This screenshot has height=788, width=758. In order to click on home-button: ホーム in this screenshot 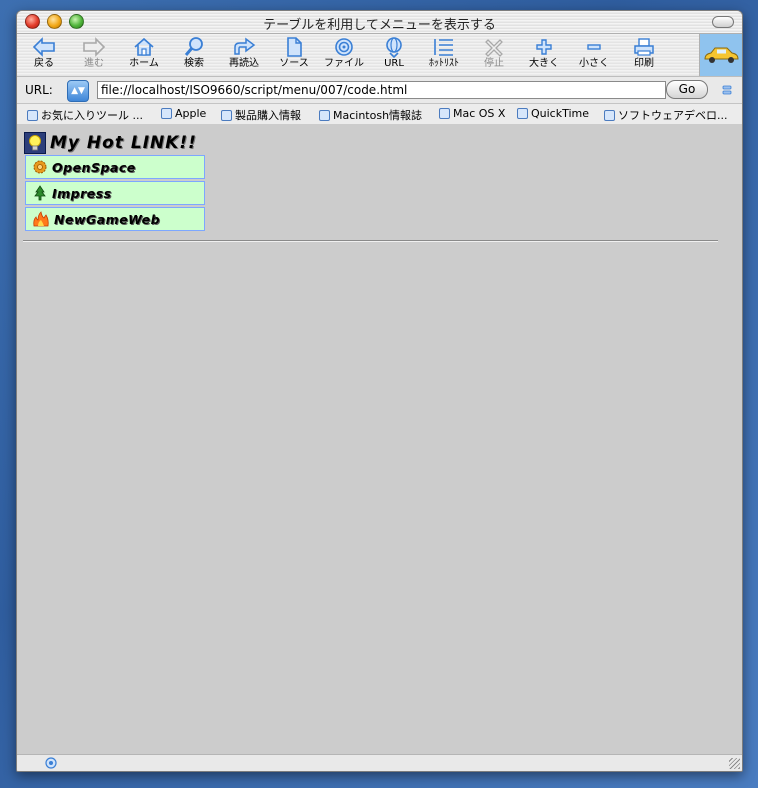, I will do `click(144, 53)`.